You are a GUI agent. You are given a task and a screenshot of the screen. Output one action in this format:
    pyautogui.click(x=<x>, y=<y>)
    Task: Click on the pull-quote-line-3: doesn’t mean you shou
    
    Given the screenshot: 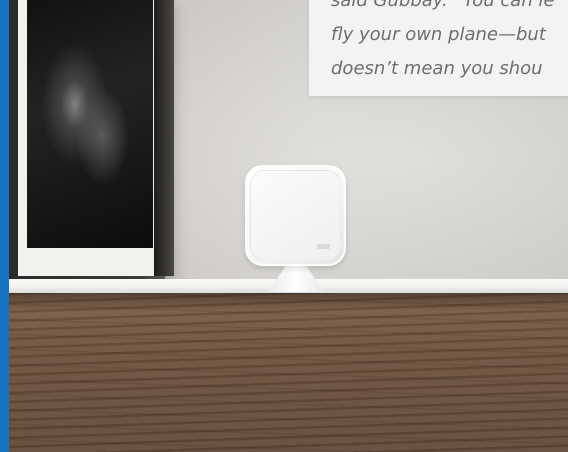 What is the action you would take?
    pyautogui.click(x=437, y=68)
    